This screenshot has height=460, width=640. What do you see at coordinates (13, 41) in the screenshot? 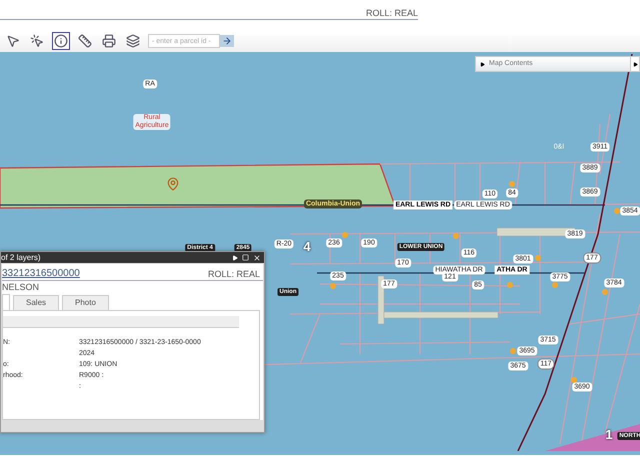
I see `pointer-icon` at bounding box center [13, 41].